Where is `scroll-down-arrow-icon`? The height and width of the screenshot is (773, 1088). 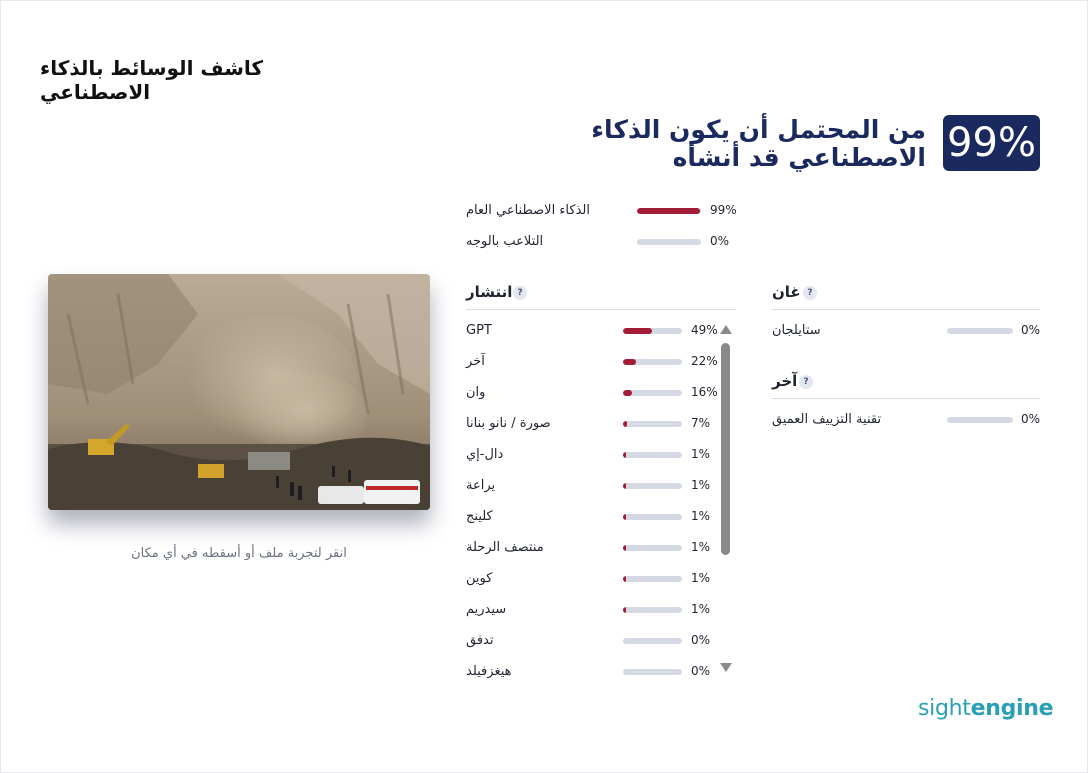 scroll-down-arrow-icon is located at coordinates (726, 667).